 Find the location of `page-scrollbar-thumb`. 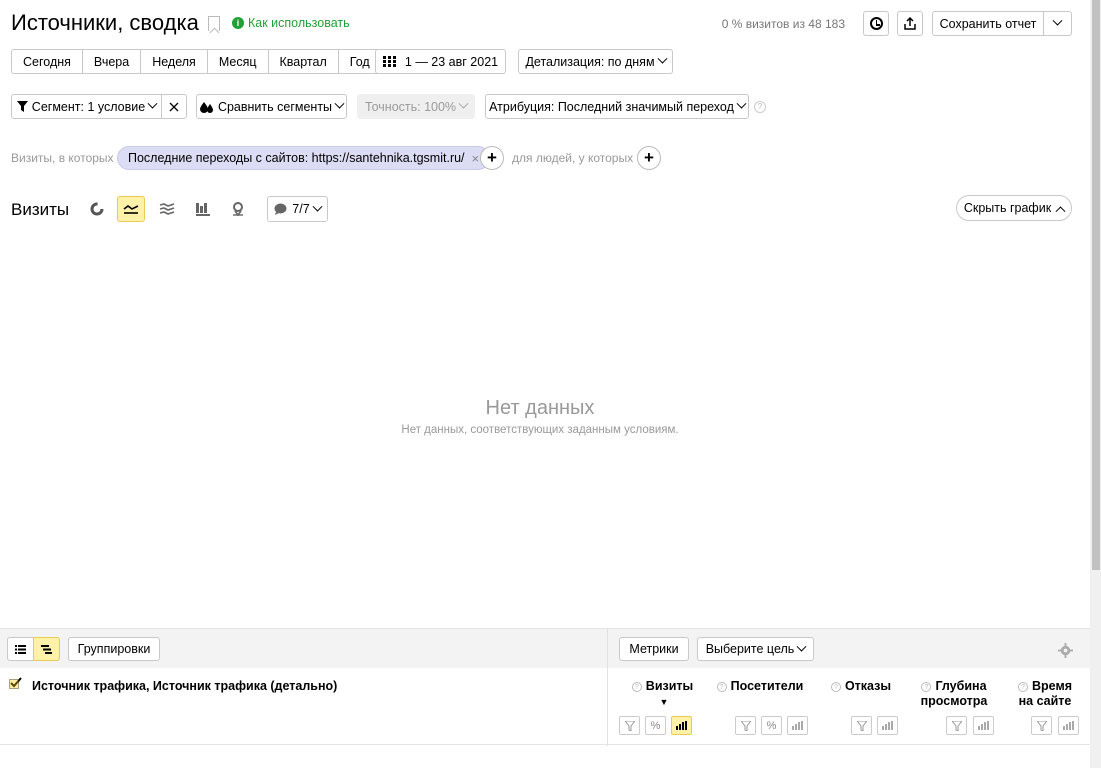

page-scrollbar-thumb is located at coordinates (1096, 285).